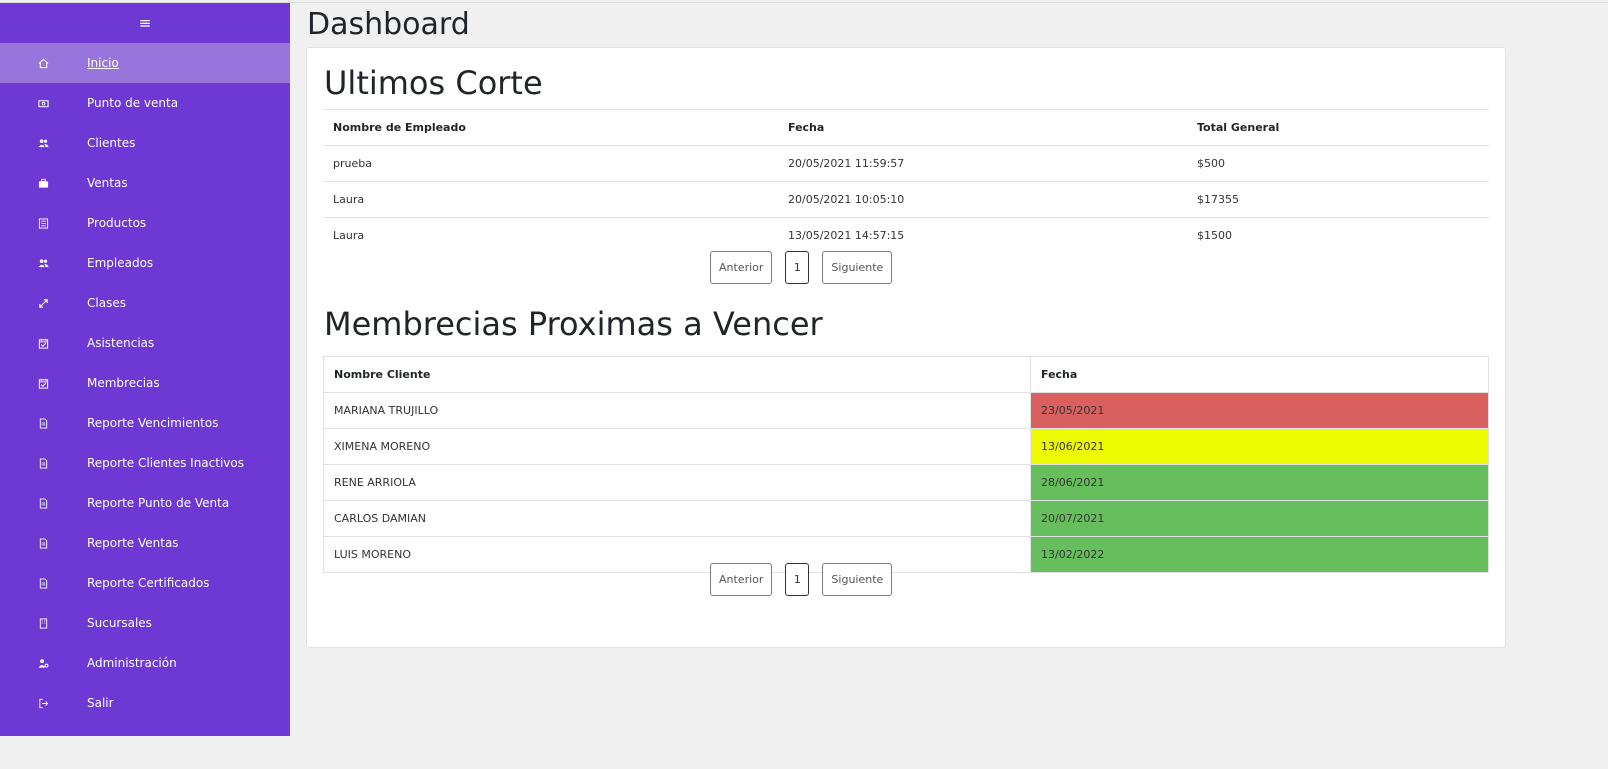  I want to click on cortes-page-1-button: 1, so click(797, 267).